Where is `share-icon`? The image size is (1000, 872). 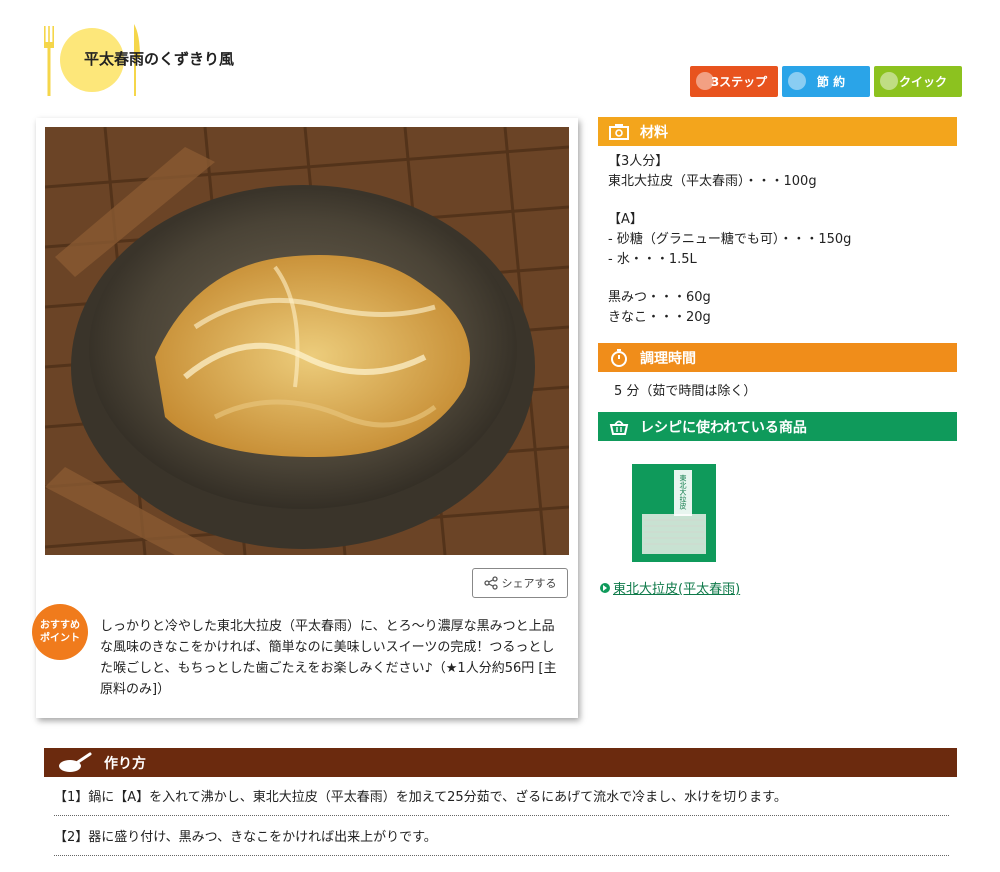 share-icon is located at coordinates (490, 583).